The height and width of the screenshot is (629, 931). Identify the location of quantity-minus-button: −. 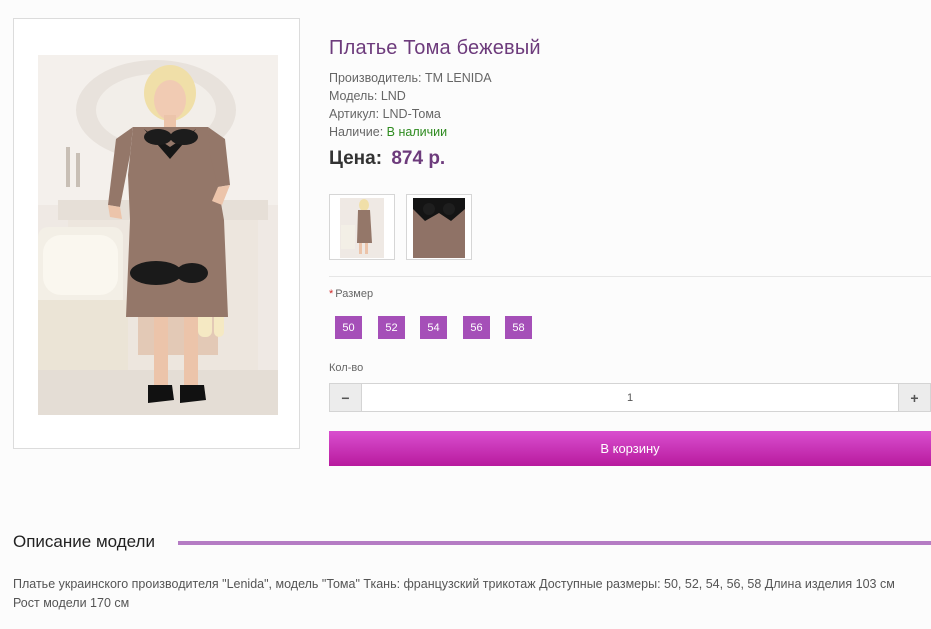
(346, 397).